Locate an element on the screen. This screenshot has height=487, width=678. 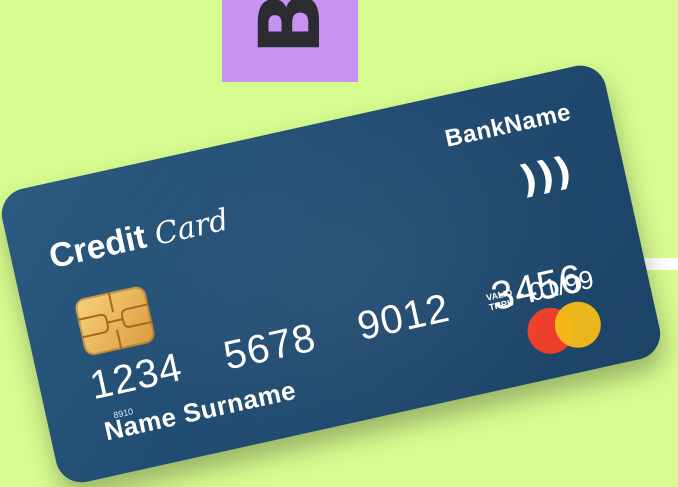
valid-thru: VALID THRU ▸ 01/99 is located at coordinates (540, 291).